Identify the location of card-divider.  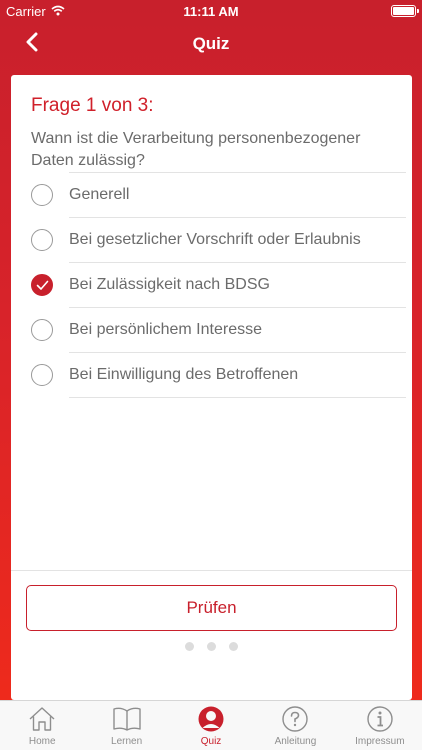
(211, 570).